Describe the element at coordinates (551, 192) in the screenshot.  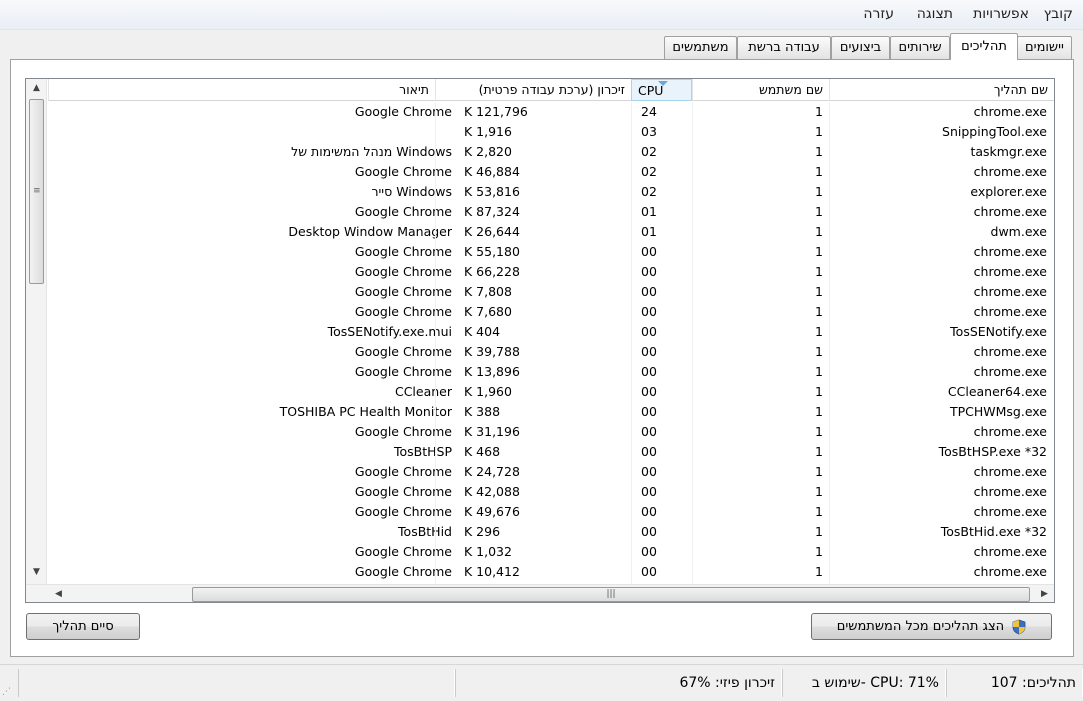
I see `table-row: explorer.exe 1 02 K 53,816 סייר Windows` at that location.